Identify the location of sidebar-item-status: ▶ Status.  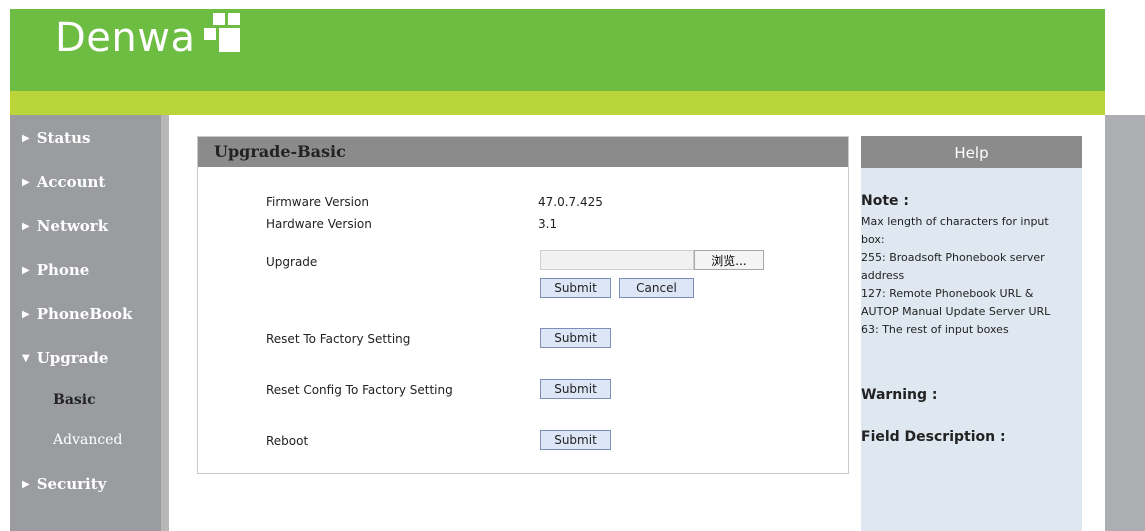
(56, 138).